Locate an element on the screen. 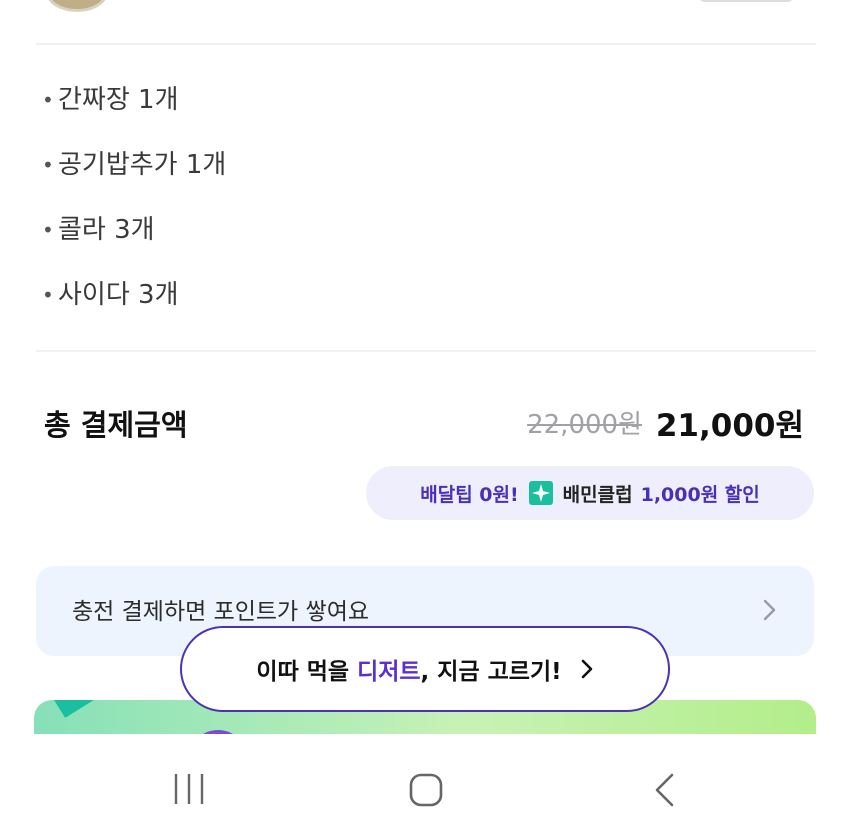  item-label: 간짜장 1개 is located at coordinates (118, 100).